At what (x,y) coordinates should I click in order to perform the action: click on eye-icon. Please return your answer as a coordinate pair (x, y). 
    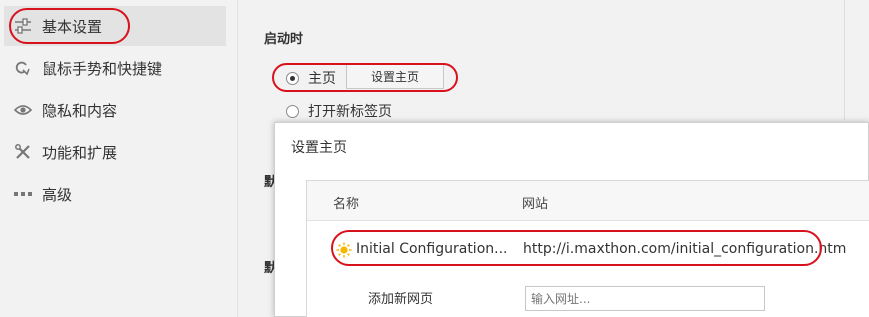
    Looking at the image, I should click on (23, 110).